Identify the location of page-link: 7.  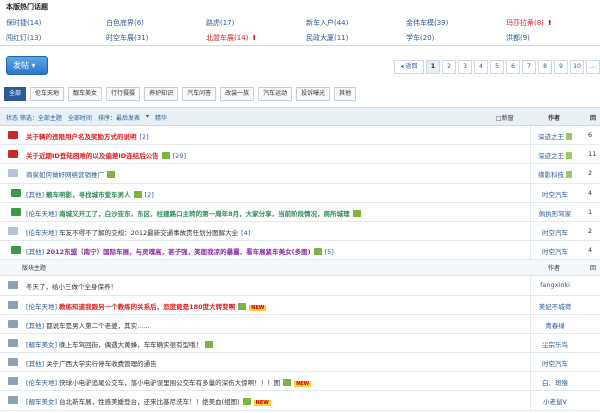
(529, 67).